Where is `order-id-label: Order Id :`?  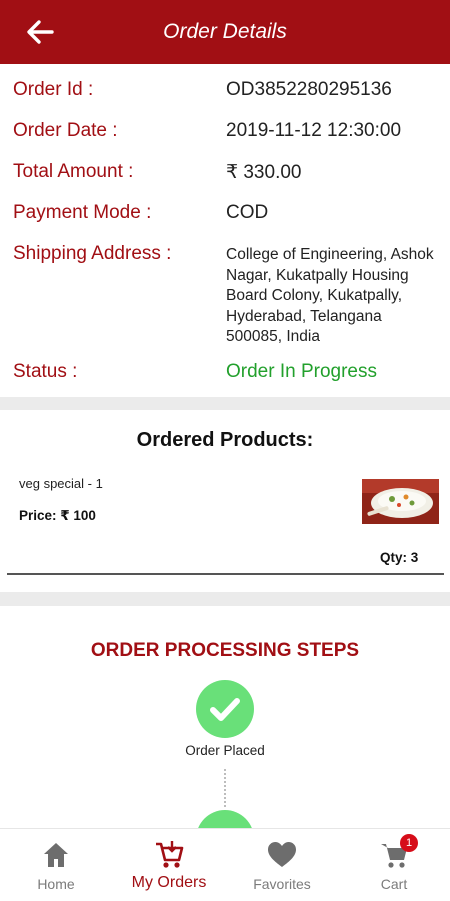
order-id-label: Order Id : is located at coordinates (53, 89).